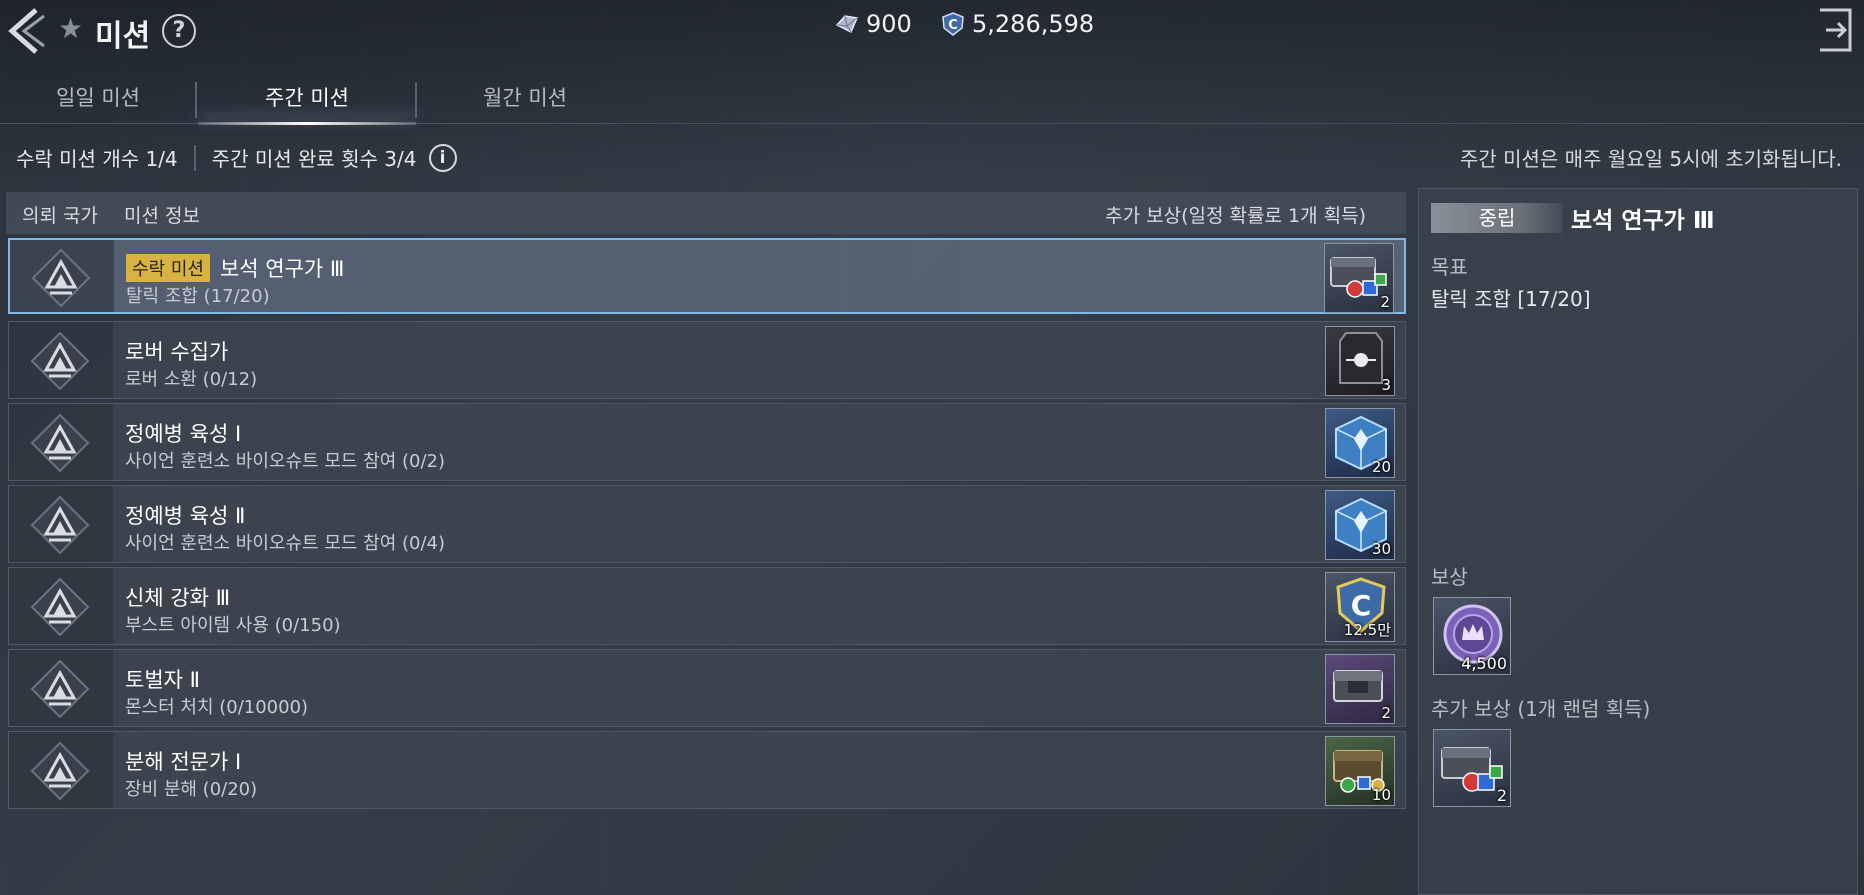 Image resolution: width=1864 pixels, height=895 pixels. Describe the element at coordinates (707, 688) in the screenshot. I see `mission-row: 토벌자 Ⅱ 몬스터 처치 (0/10000) 2` at that location.